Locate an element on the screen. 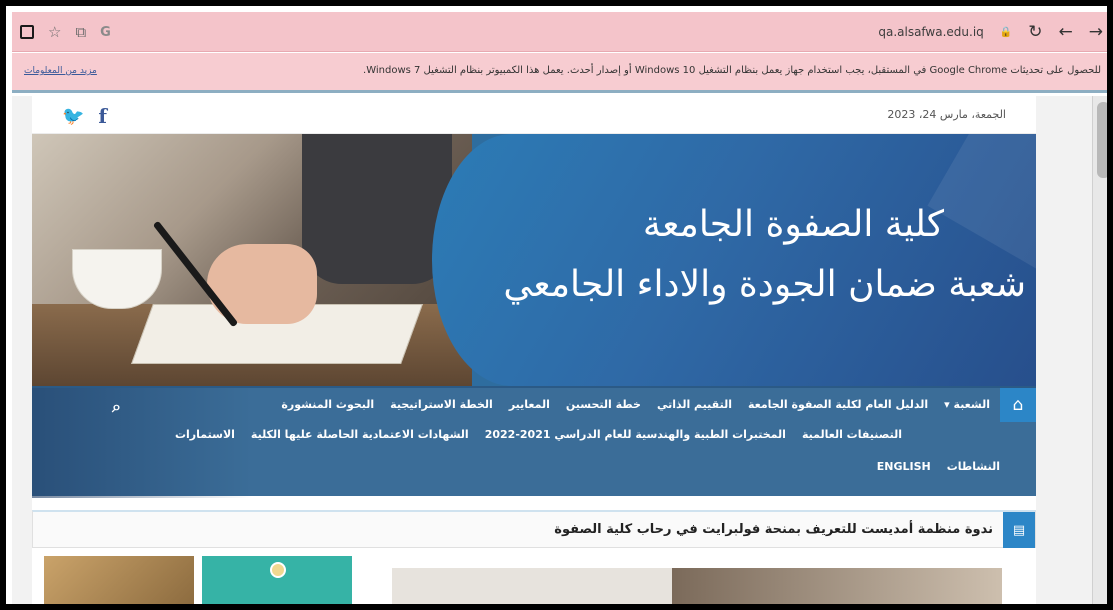 The width and height of the screenshot is (1113, 610). lock-icon: 🔒 is located at coordinates (1006, 32).